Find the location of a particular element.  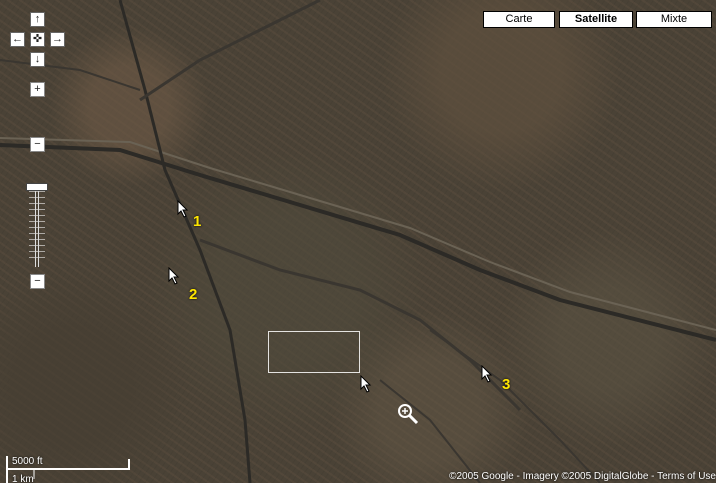

plus-icon: + is located at coordinates (37, 89).